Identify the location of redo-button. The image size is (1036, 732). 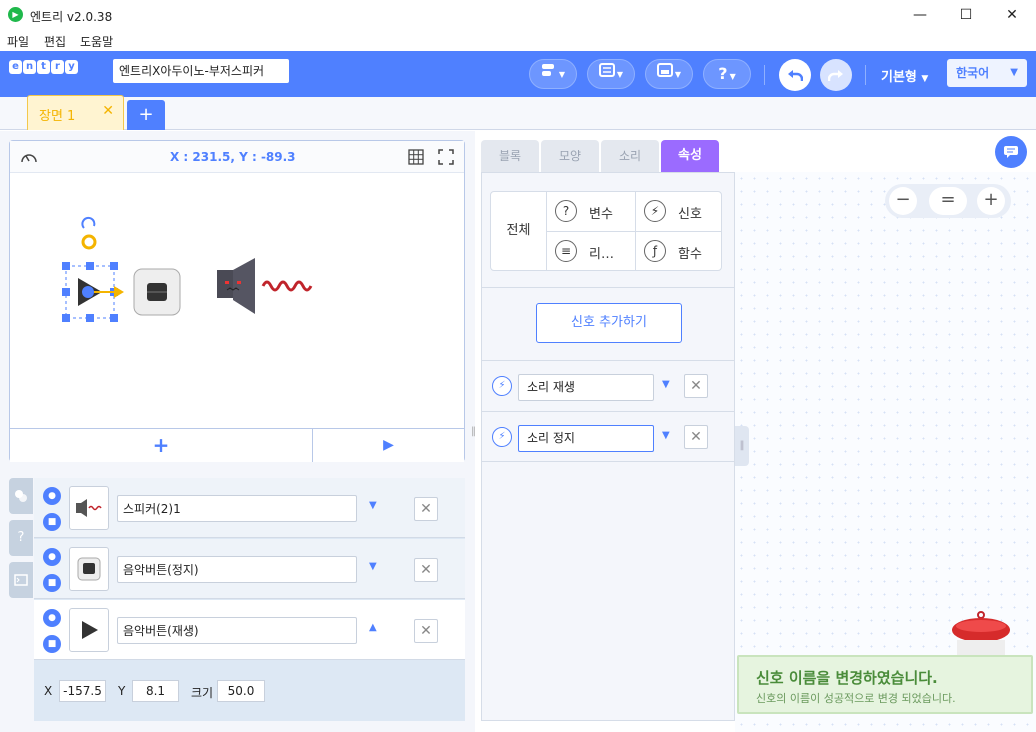
(836, 75).